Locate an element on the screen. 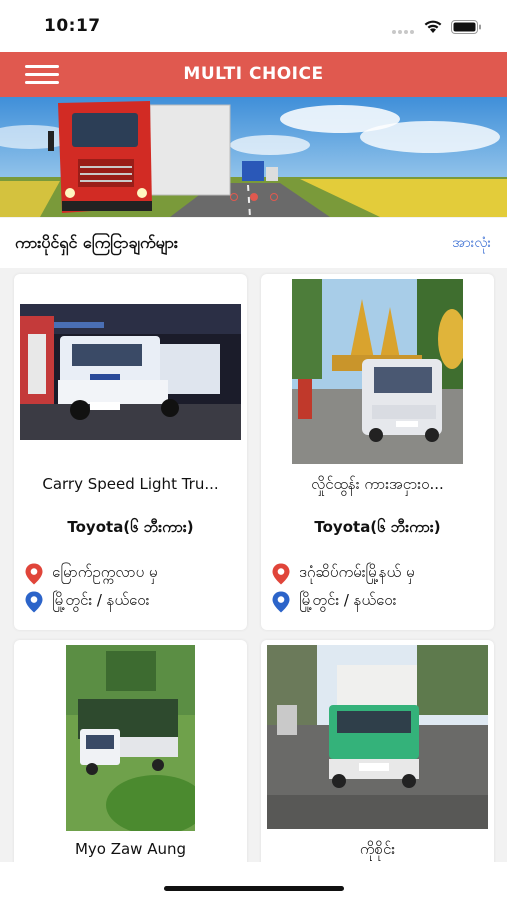  status-time: 10:17 is located at coordinates (72, 26).